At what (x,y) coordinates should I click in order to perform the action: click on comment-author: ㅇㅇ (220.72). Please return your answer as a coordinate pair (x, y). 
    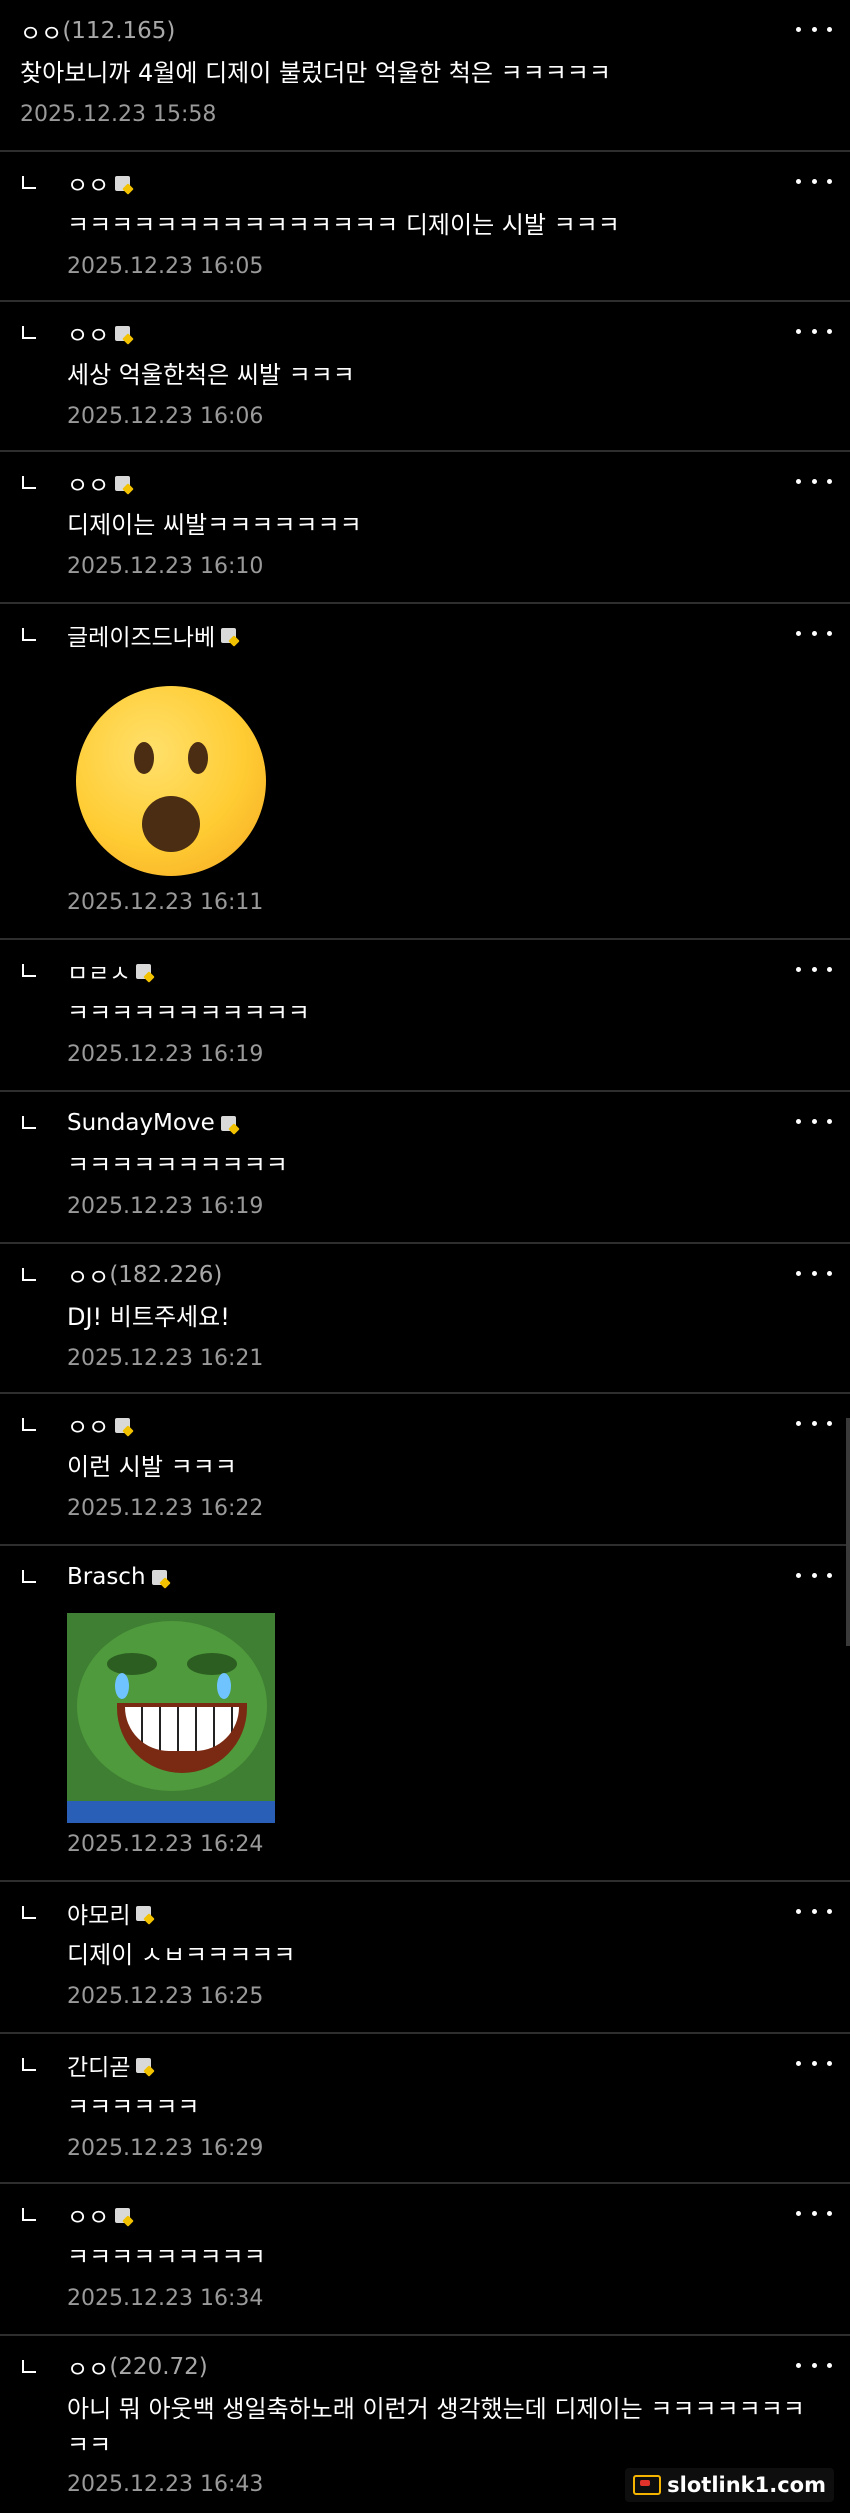
    Looking at the image, I should click on (137, 2367).